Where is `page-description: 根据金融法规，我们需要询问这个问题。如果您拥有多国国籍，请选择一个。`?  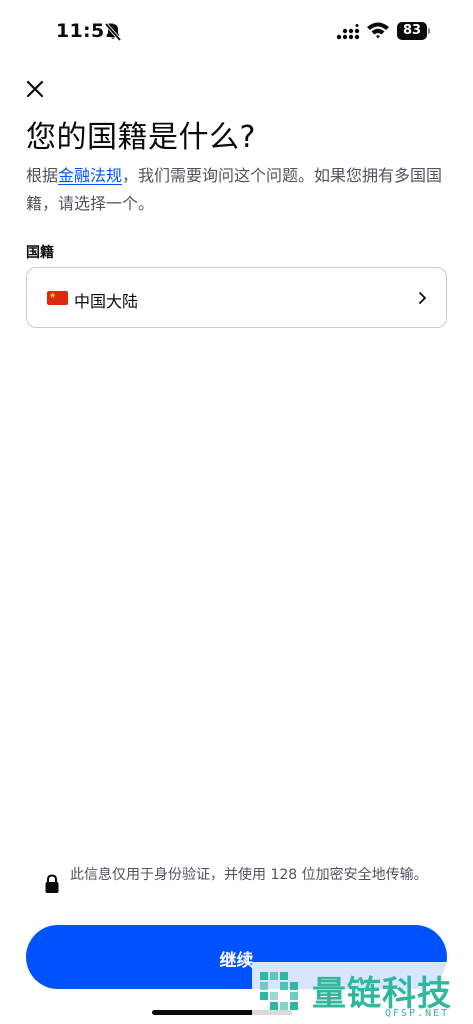
page-description: 根据金融法规，我们需要询问这个问题。如果您拥有多国国籍，请选择一个。 is located at coordinates (236, 190).